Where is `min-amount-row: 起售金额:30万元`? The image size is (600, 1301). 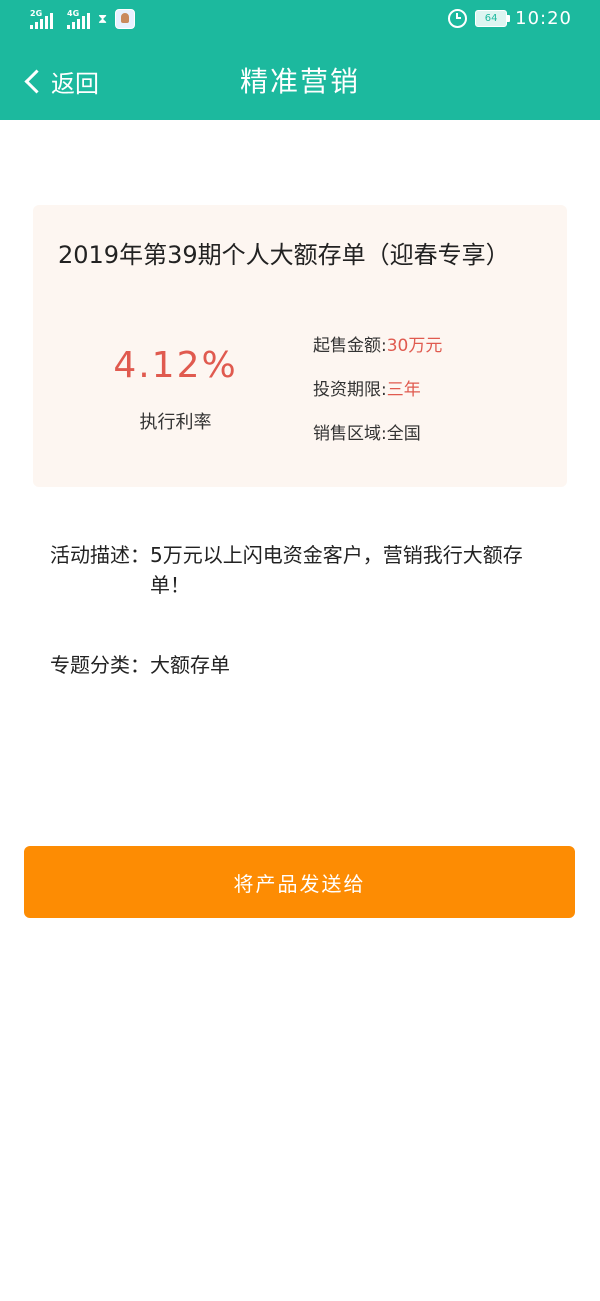 min-amount-row: 起售金额:30万元 is located at coordinates (377, 343).